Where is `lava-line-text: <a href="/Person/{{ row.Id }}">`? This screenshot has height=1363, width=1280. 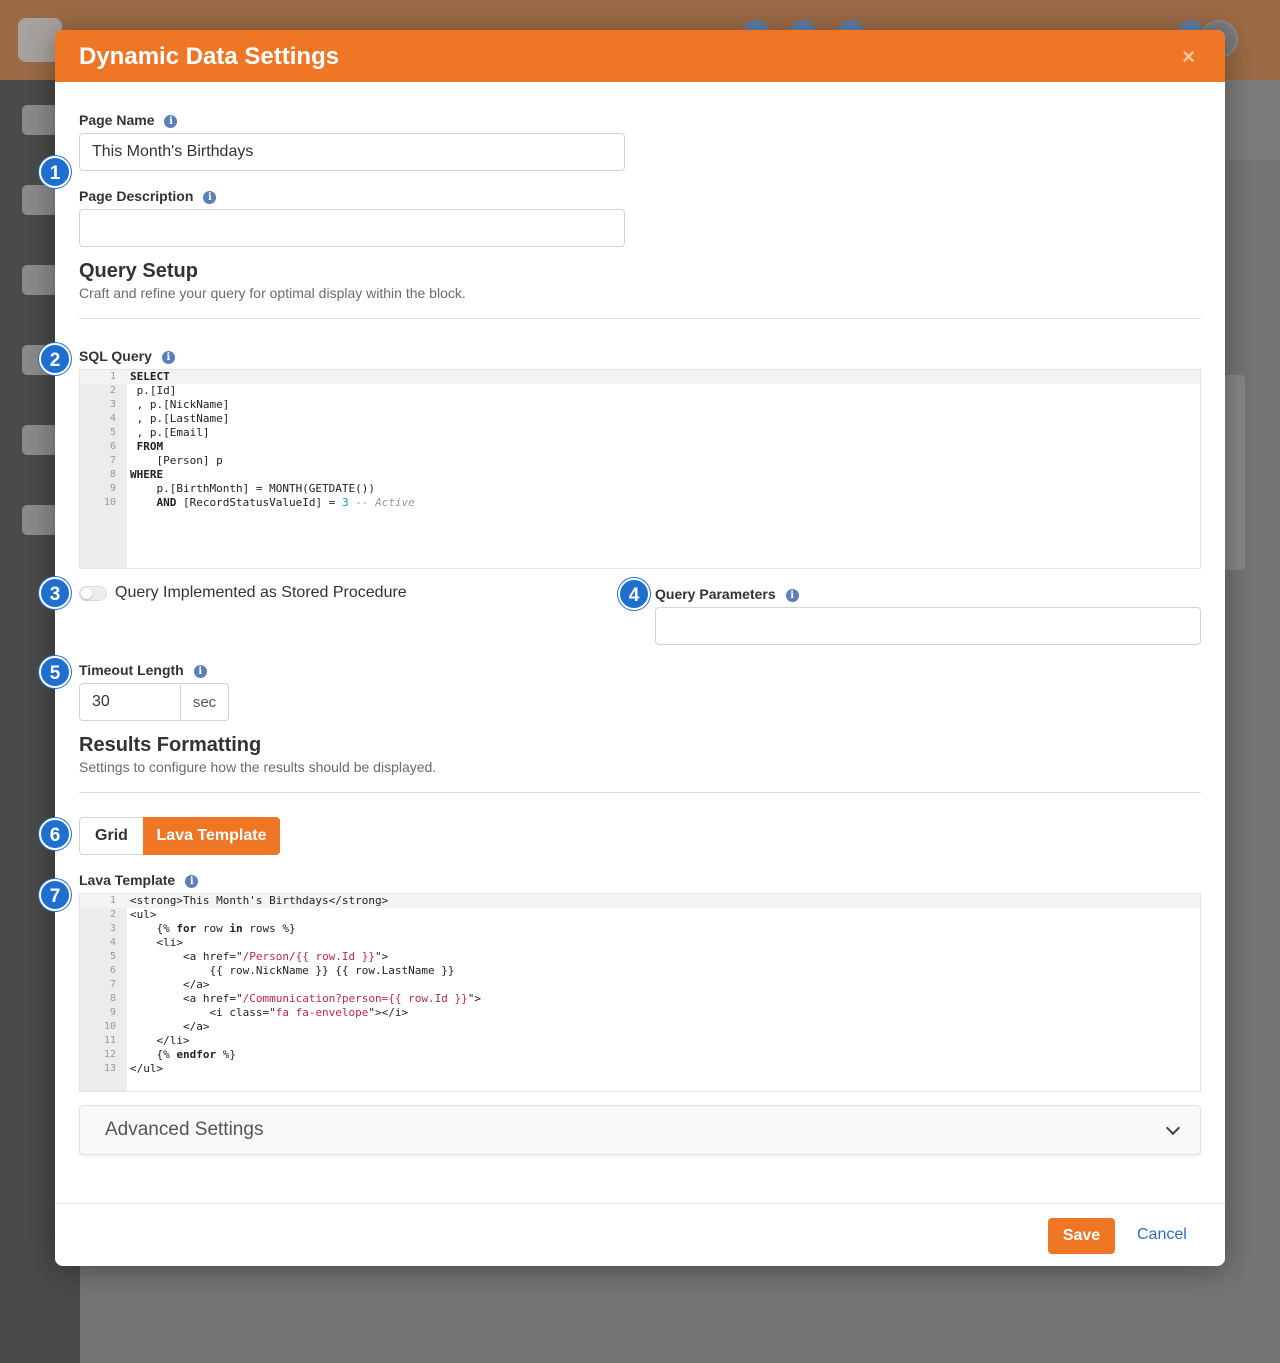
lava-line-text: <a href="/Person/{{ row.Id }}"> is located at coordinates (259, 956).